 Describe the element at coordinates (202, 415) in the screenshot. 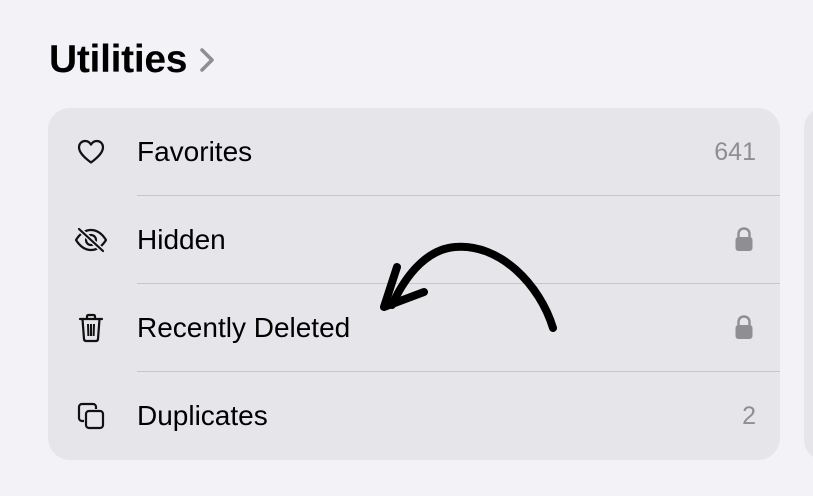

I see `row-label: Duplicates` at that location.